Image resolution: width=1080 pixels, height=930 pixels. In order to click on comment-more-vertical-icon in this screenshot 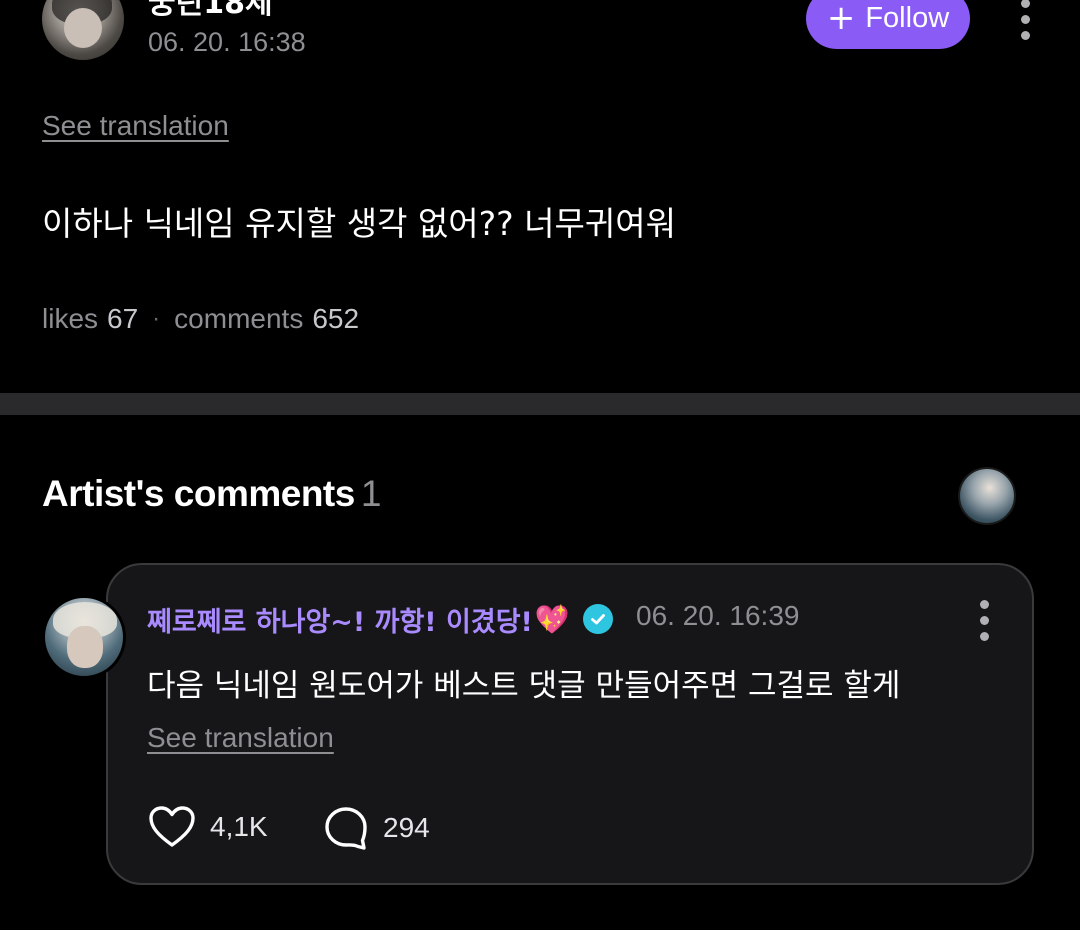, I will do `click(984, 620)`.